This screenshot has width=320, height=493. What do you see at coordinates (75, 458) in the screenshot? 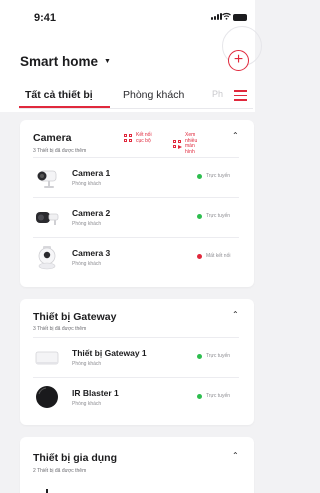
I see `section-title: Thiết bị gia dụng` at bounding box center [75, 458].